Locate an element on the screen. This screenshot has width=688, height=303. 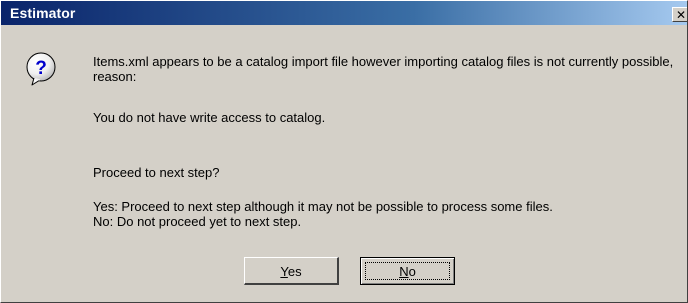
close-button: ✕ is located at coordinates (679, 14).